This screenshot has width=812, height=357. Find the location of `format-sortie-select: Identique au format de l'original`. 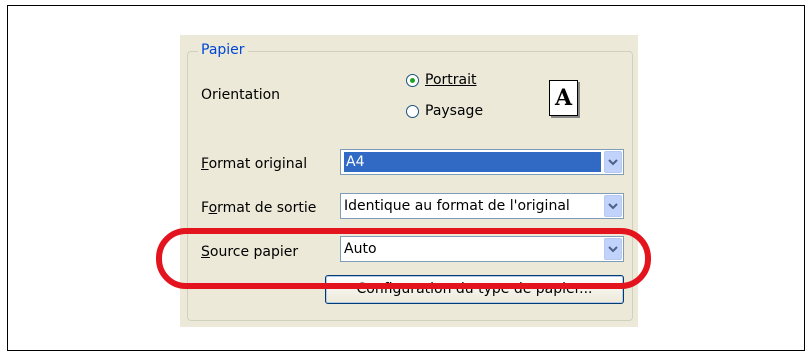

format-sortie-select: Identique au format de l'original is located at coordinates (482, 206).